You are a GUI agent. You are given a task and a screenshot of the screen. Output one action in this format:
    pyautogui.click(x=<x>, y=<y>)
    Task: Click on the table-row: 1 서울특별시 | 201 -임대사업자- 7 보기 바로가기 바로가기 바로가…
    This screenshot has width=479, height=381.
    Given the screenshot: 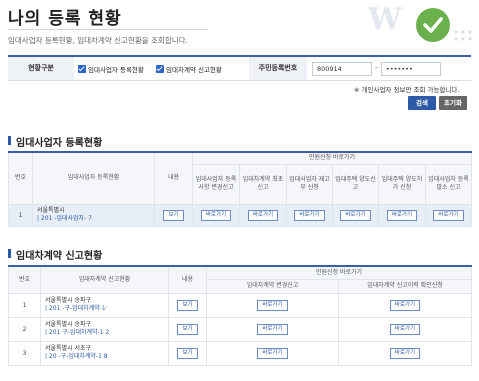 What is the action you would take?
    pyautogui.click(x=240, y=215)
    